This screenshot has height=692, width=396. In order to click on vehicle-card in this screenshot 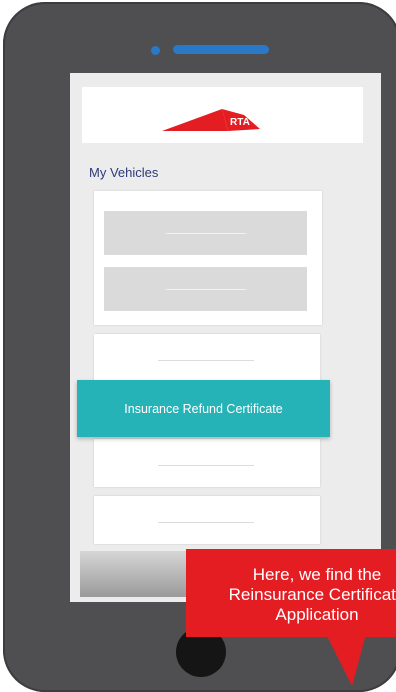, I will do `click(208, 258)`.